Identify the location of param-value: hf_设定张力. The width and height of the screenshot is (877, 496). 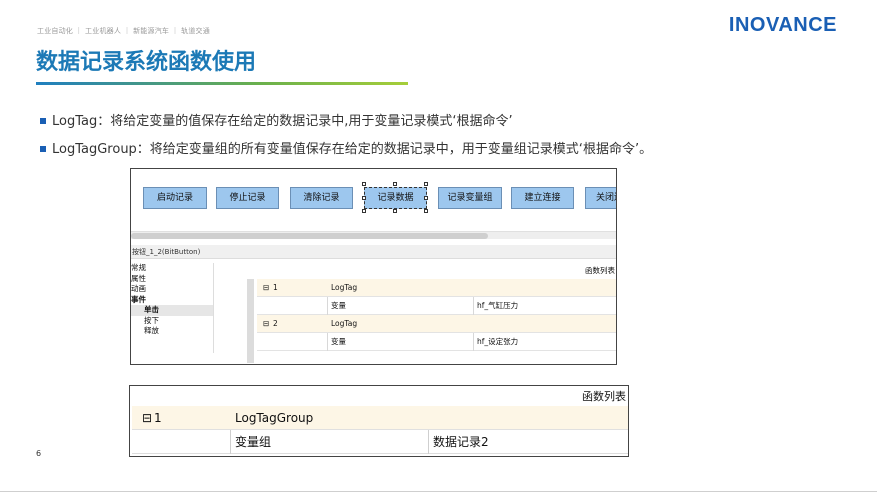
(497, 342).